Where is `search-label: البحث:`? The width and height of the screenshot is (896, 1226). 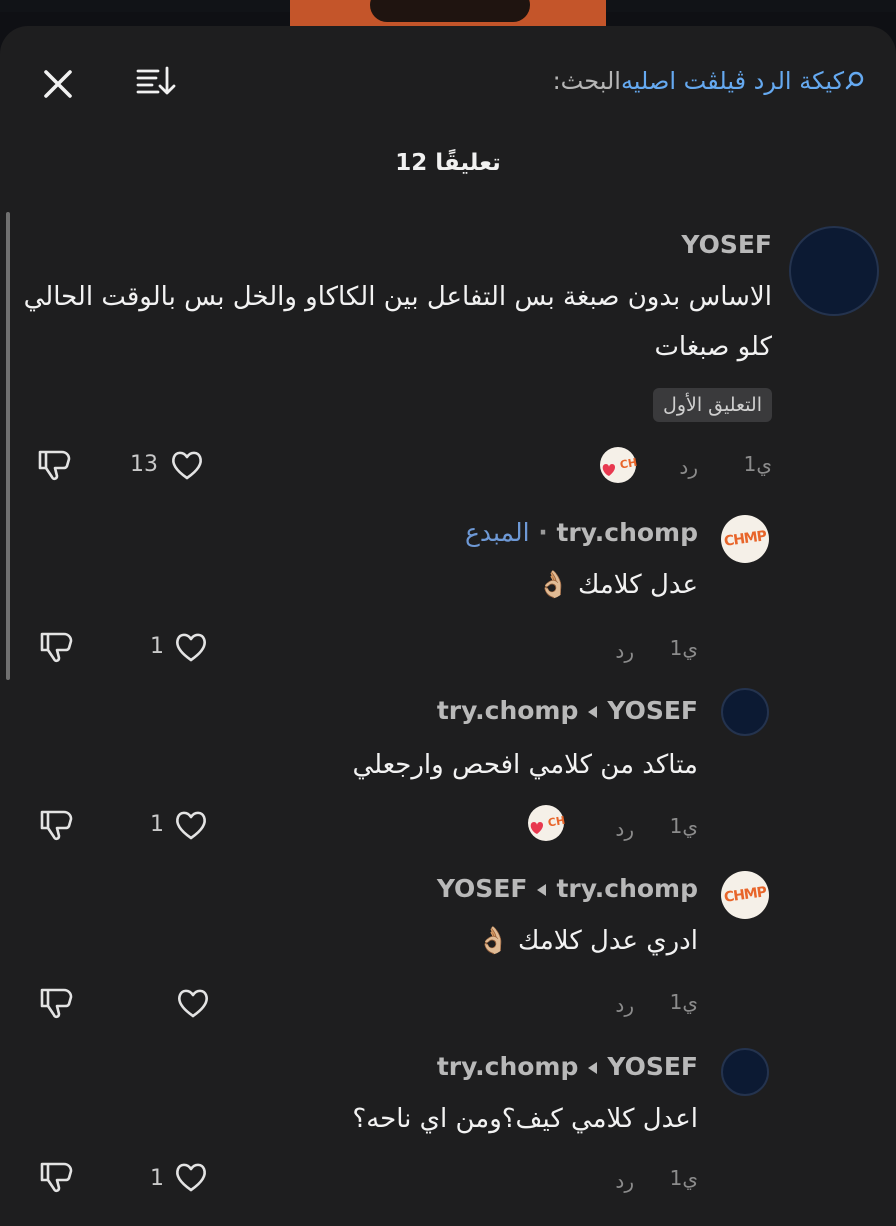
search-label: البحث: is located at coordinates (586, 81).